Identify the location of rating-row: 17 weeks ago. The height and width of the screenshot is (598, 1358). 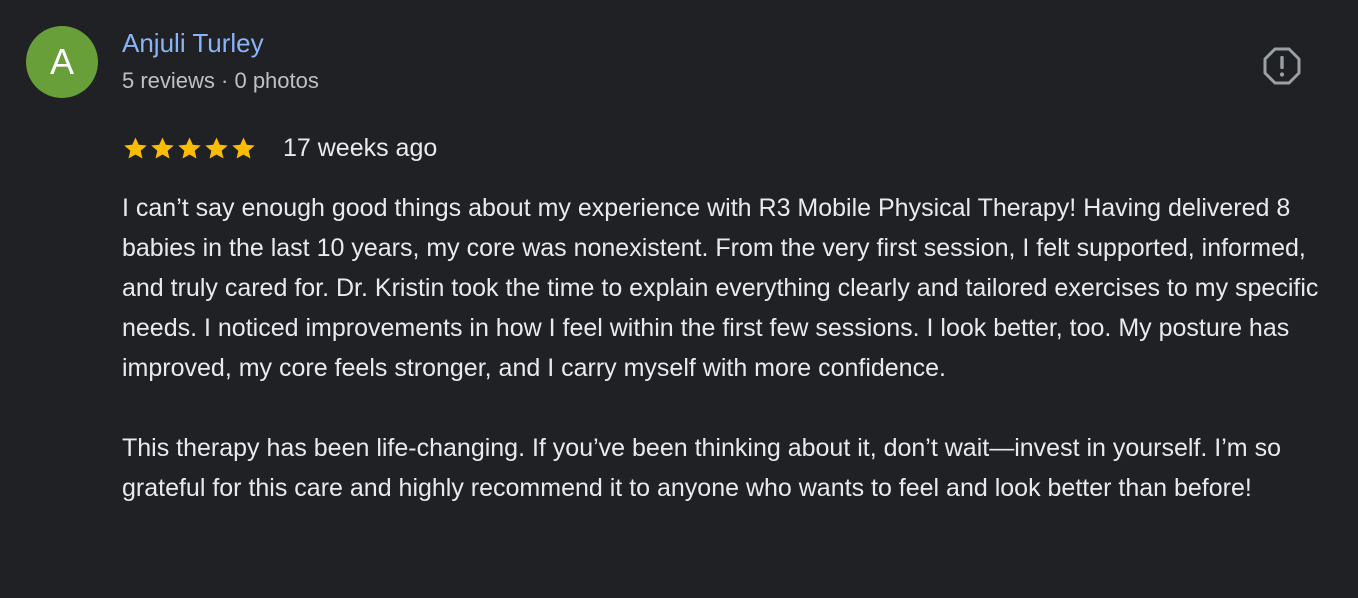
(279, 148).